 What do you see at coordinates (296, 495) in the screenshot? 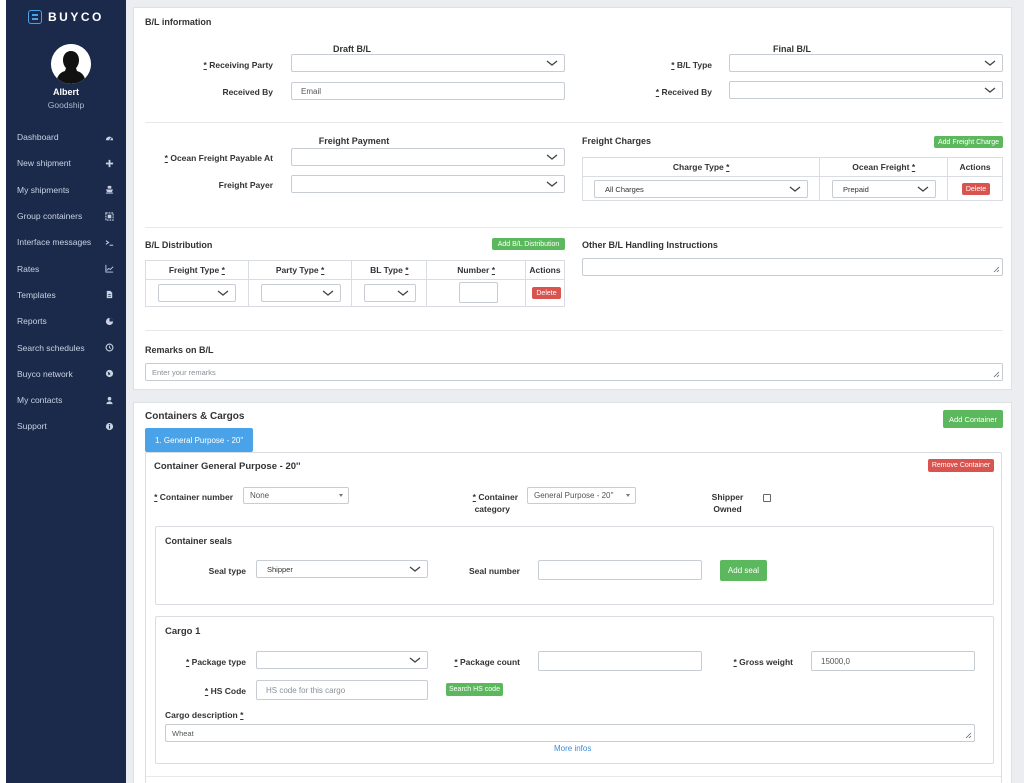
I see `container-number-select: None` at bounding box center [296, 495].